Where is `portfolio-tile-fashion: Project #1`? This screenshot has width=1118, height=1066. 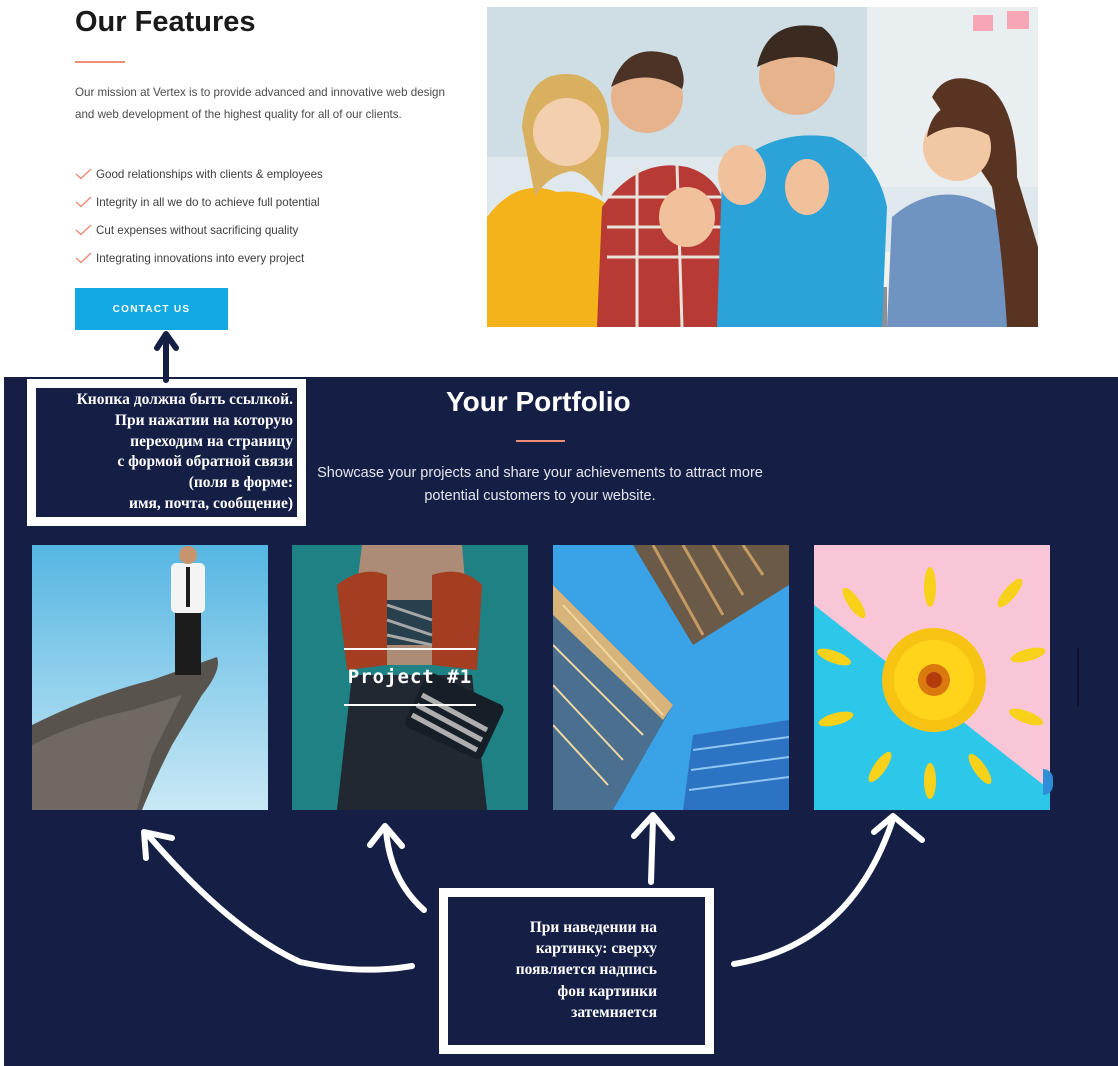 portfolio-tile-fashion: Project #1 is located at coordinates (410, 677).